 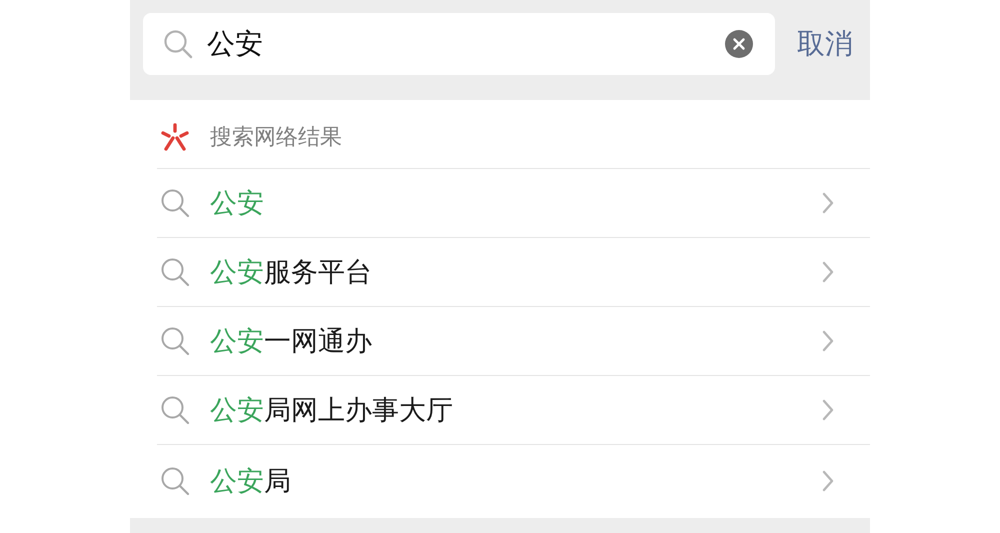 What do you see at coordinates (331, 410) in the screenshot?
I see `suggestion-link: 公安局网上办事大厅` at bounding box center [331, 410].